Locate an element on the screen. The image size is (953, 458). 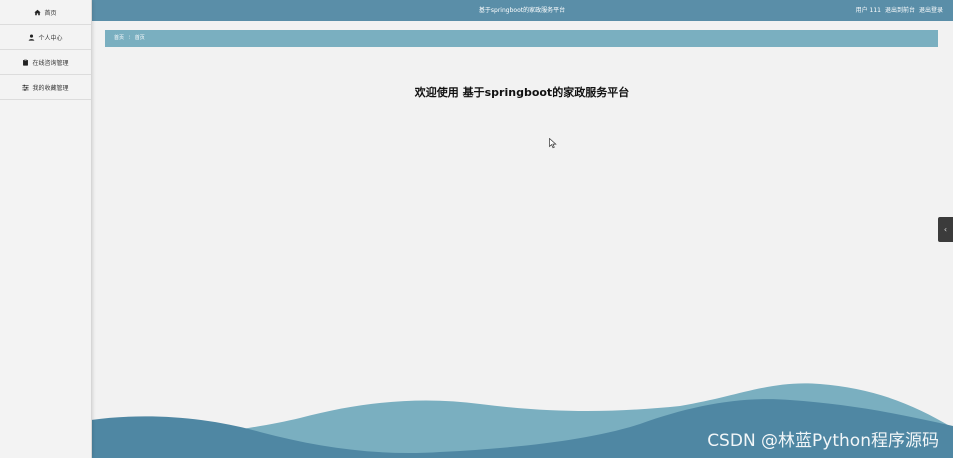
sidebar: 首页 个人中心 在线咨询管理 我的收藏管理 is located at coordinates (46, 229).